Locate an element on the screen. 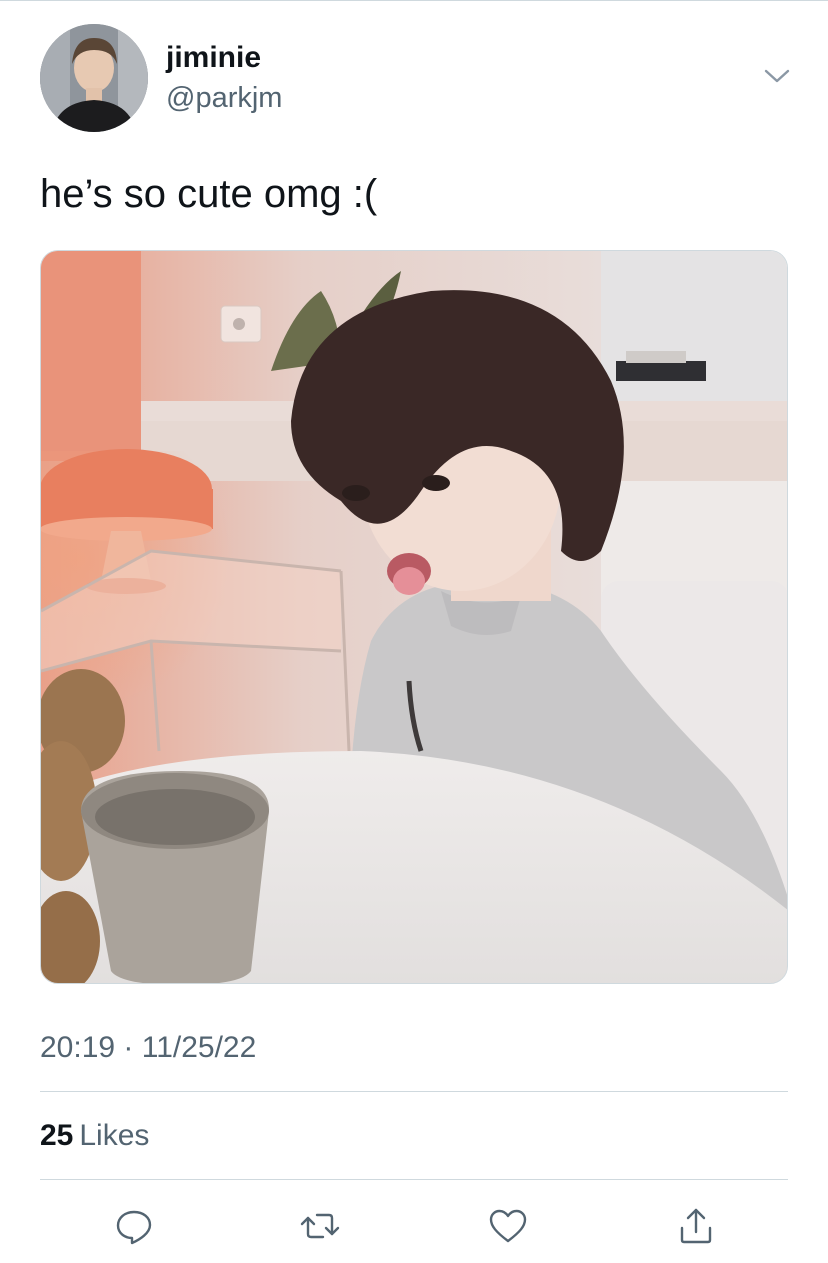  retweet-button is located at coordinates (320, 1226).